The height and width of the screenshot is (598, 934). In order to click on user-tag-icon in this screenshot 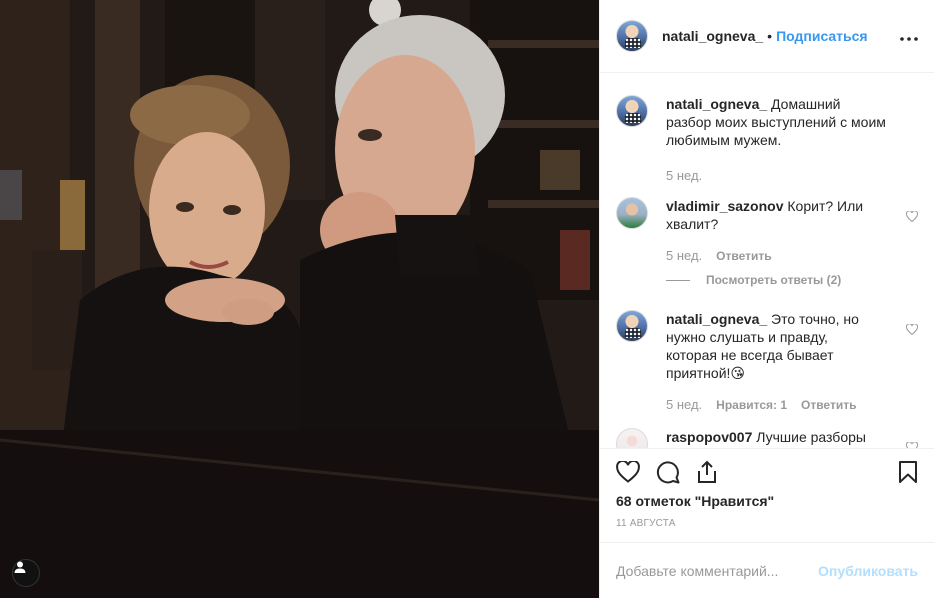, I will do `click(26, 573)`.